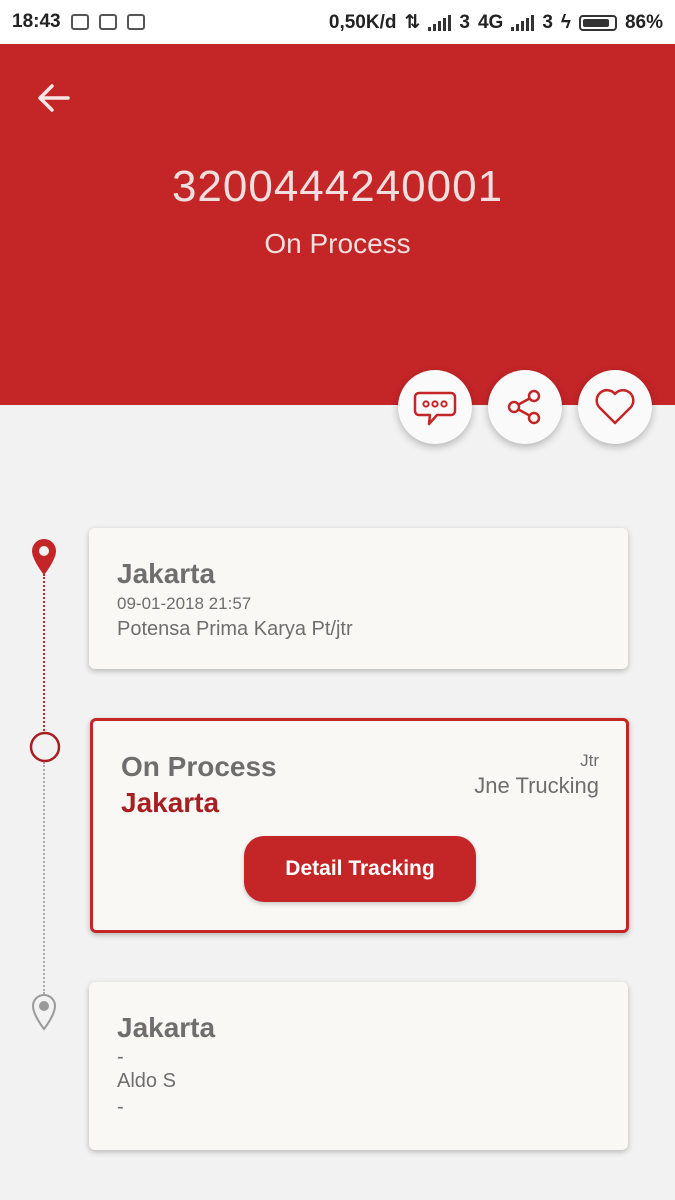  Describe the element at coordinates (170, 802) in the screenshot. I see `current-city: Jakarta` at that location.